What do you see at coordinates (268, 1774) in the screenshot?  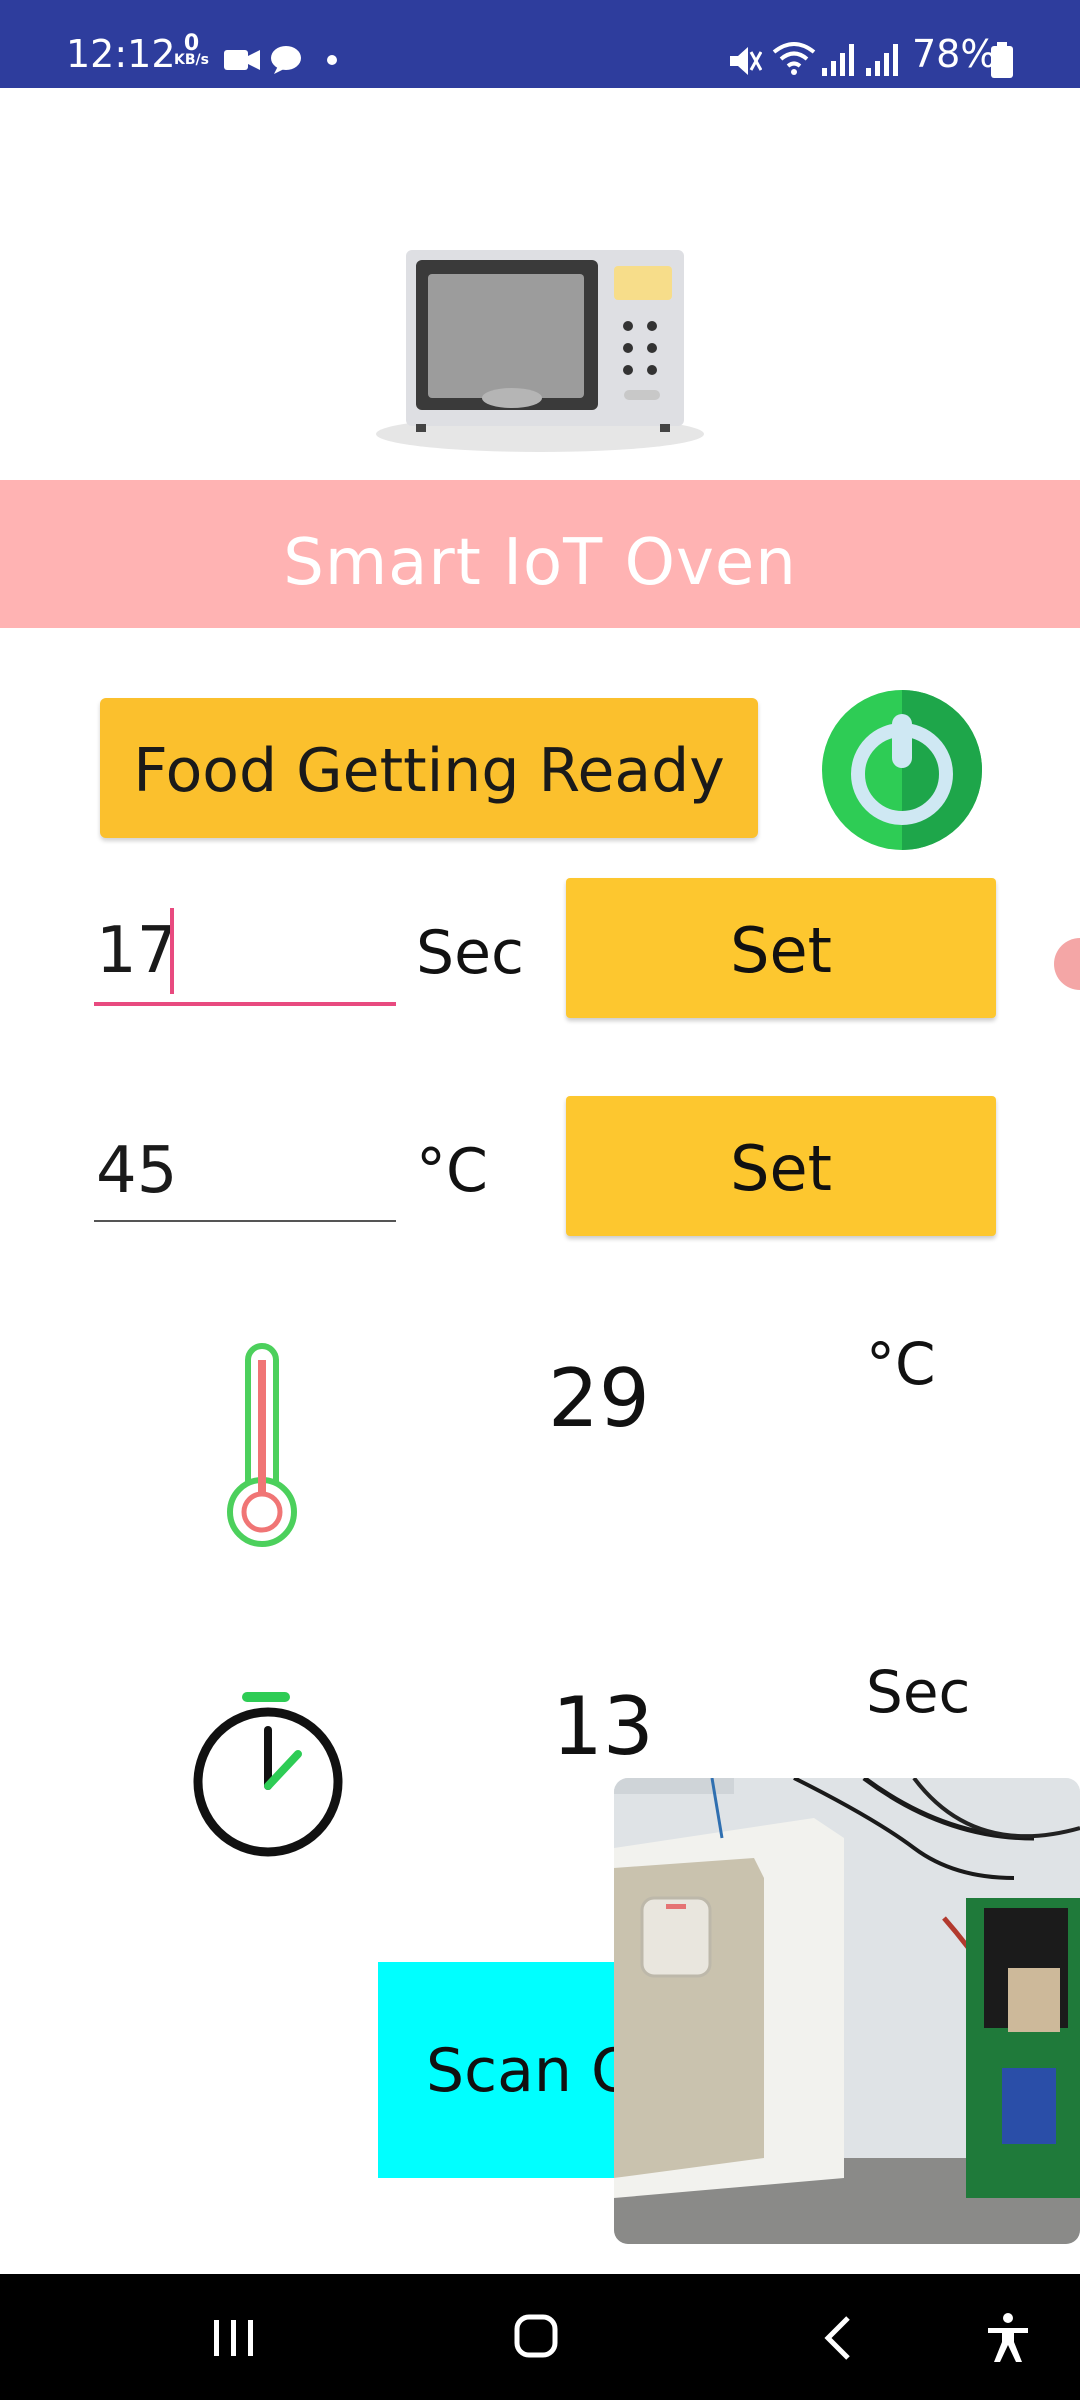 I see `stopwatch-icon` at bounding box center [268, 1774].